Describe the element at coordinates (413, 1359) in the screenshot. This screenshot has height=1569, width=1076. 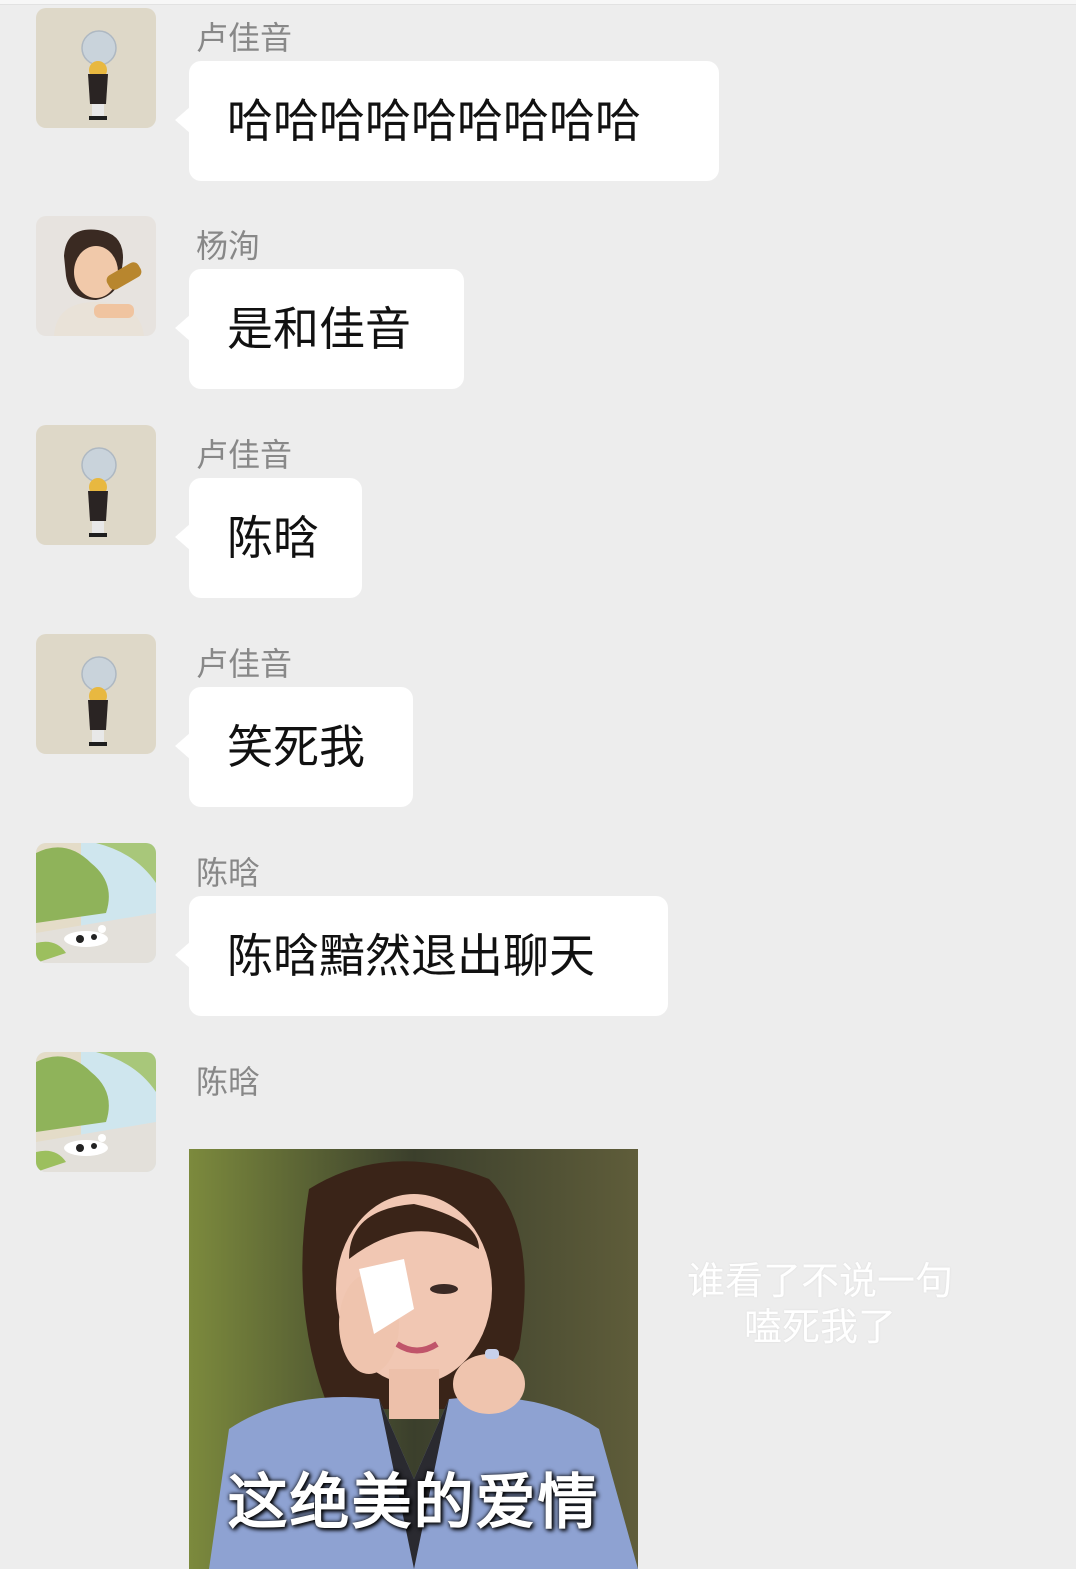
I see `sticker-image: 这绝美的爱情` at that location.